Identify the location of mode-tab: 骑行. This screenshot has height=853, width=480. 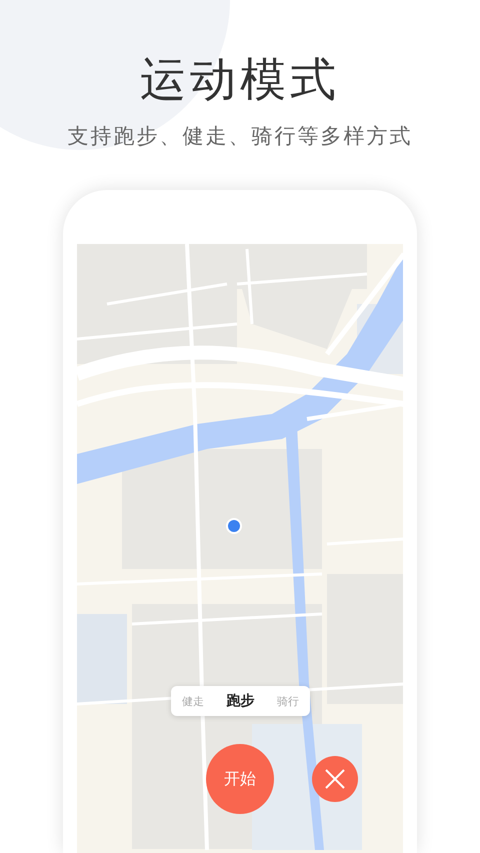
(287, 701).